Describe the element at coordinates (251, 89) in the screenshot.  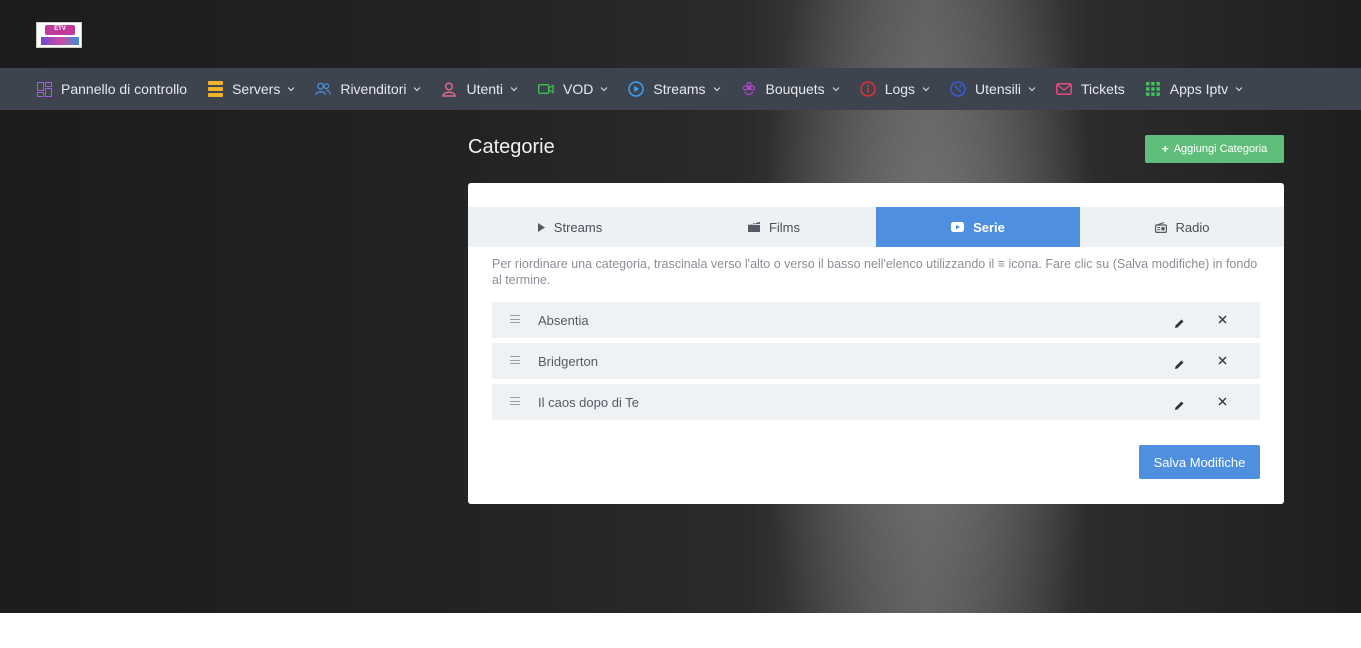
I see `nav-item-servers: Servers` at that location.